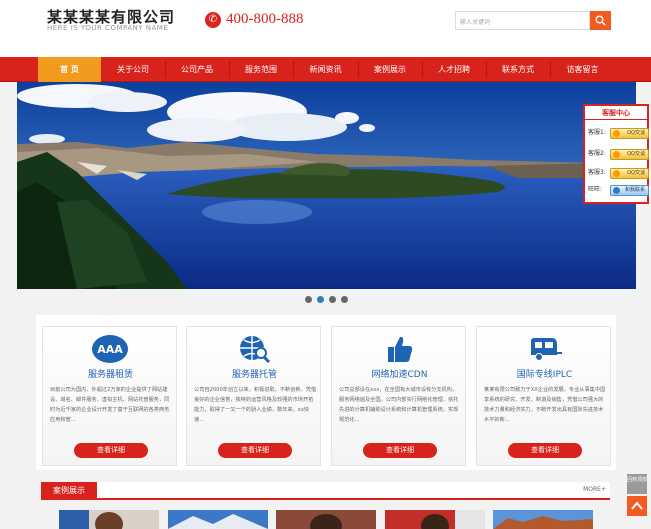 This screenshot has width=651, height=529. I want to click on wangwang-chat-button: 和我联系, so click(629, 190).